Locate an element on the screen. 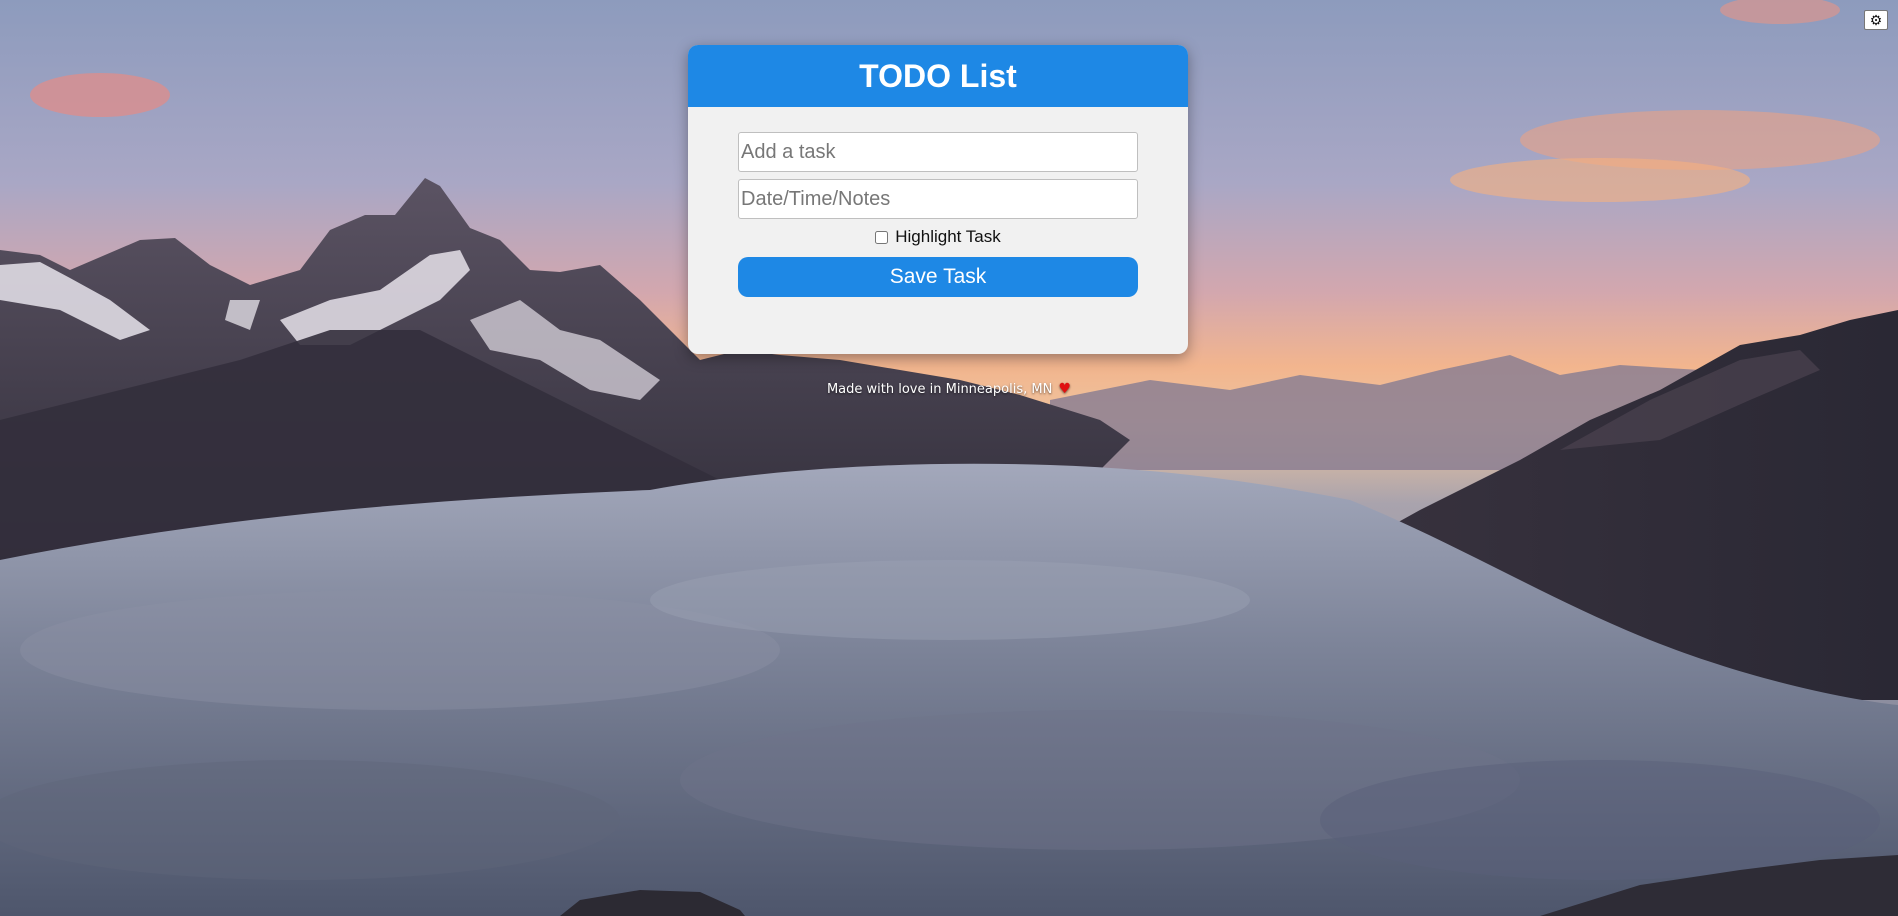 The height and width of the screenshot is (916, 1898). save-task-label: Save Task is located at coordinates (938, 276).